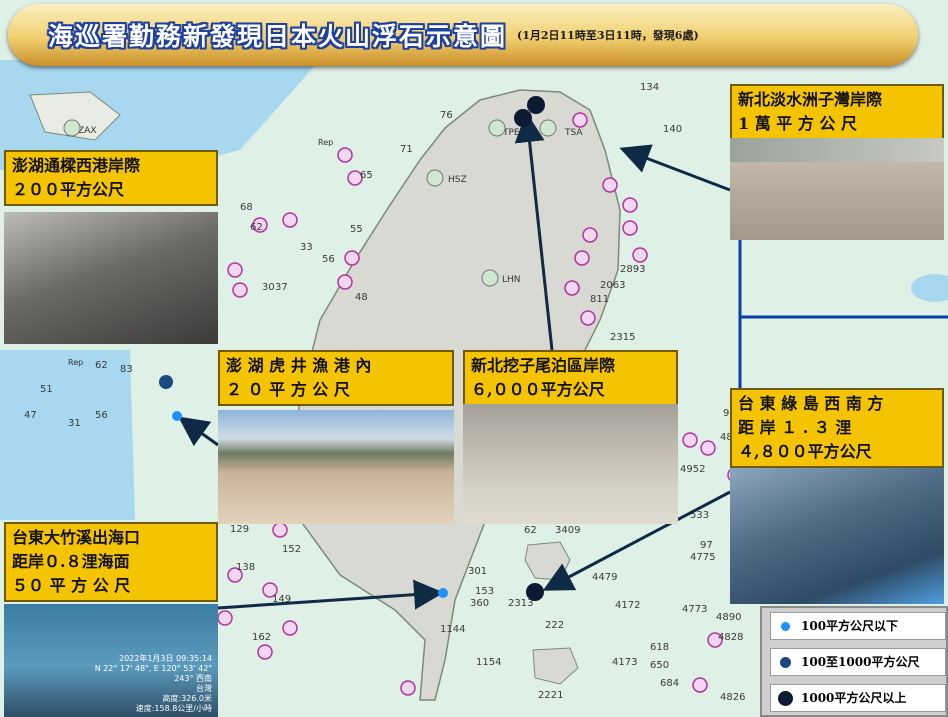 The image size is (948, 717). What do you see at coordinates (649, 87) in the screenshot?
I see `depth-sounding: 134` at bounding box center [649, 87].